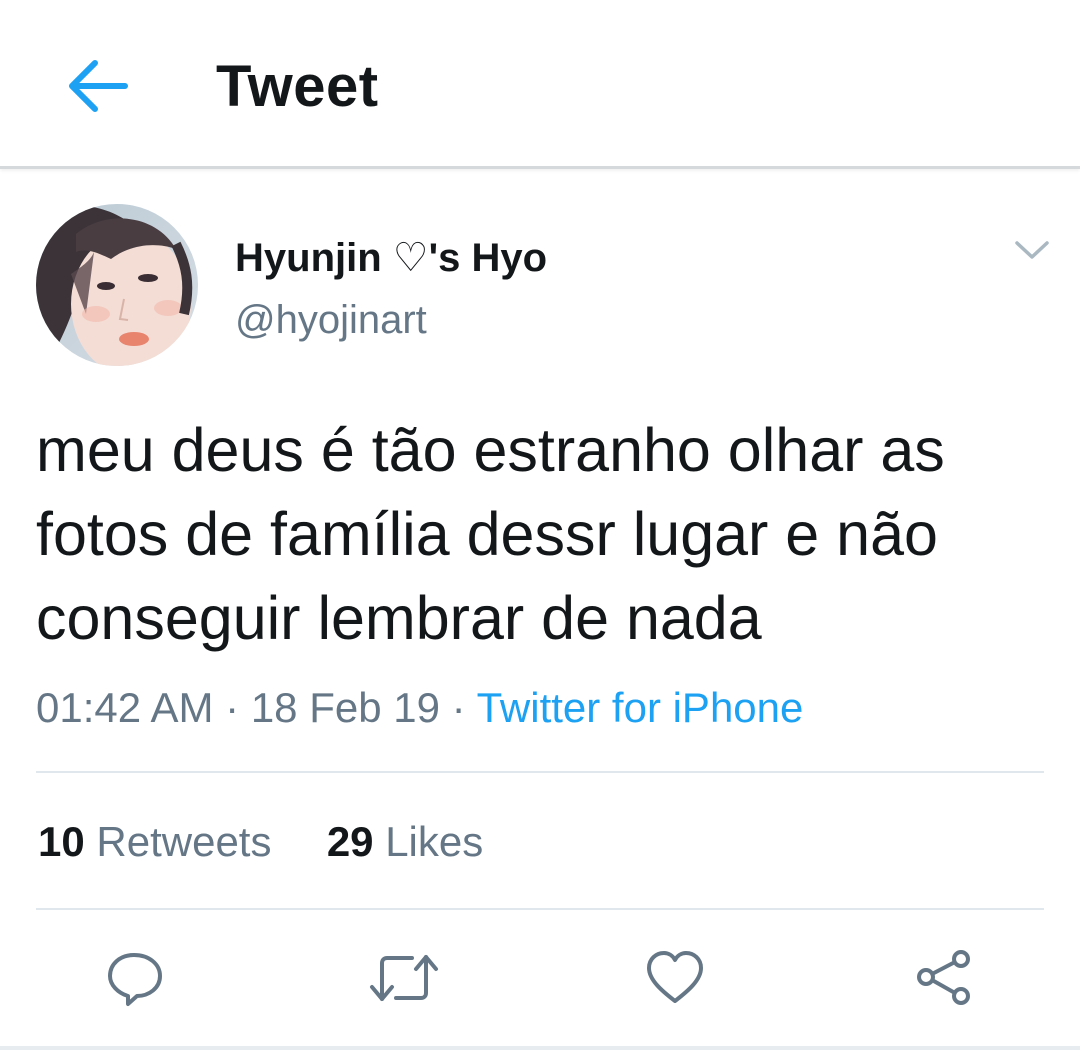 This screenshot has width=1080, height=1056. I want to click on share-icon, so click(943, 977).